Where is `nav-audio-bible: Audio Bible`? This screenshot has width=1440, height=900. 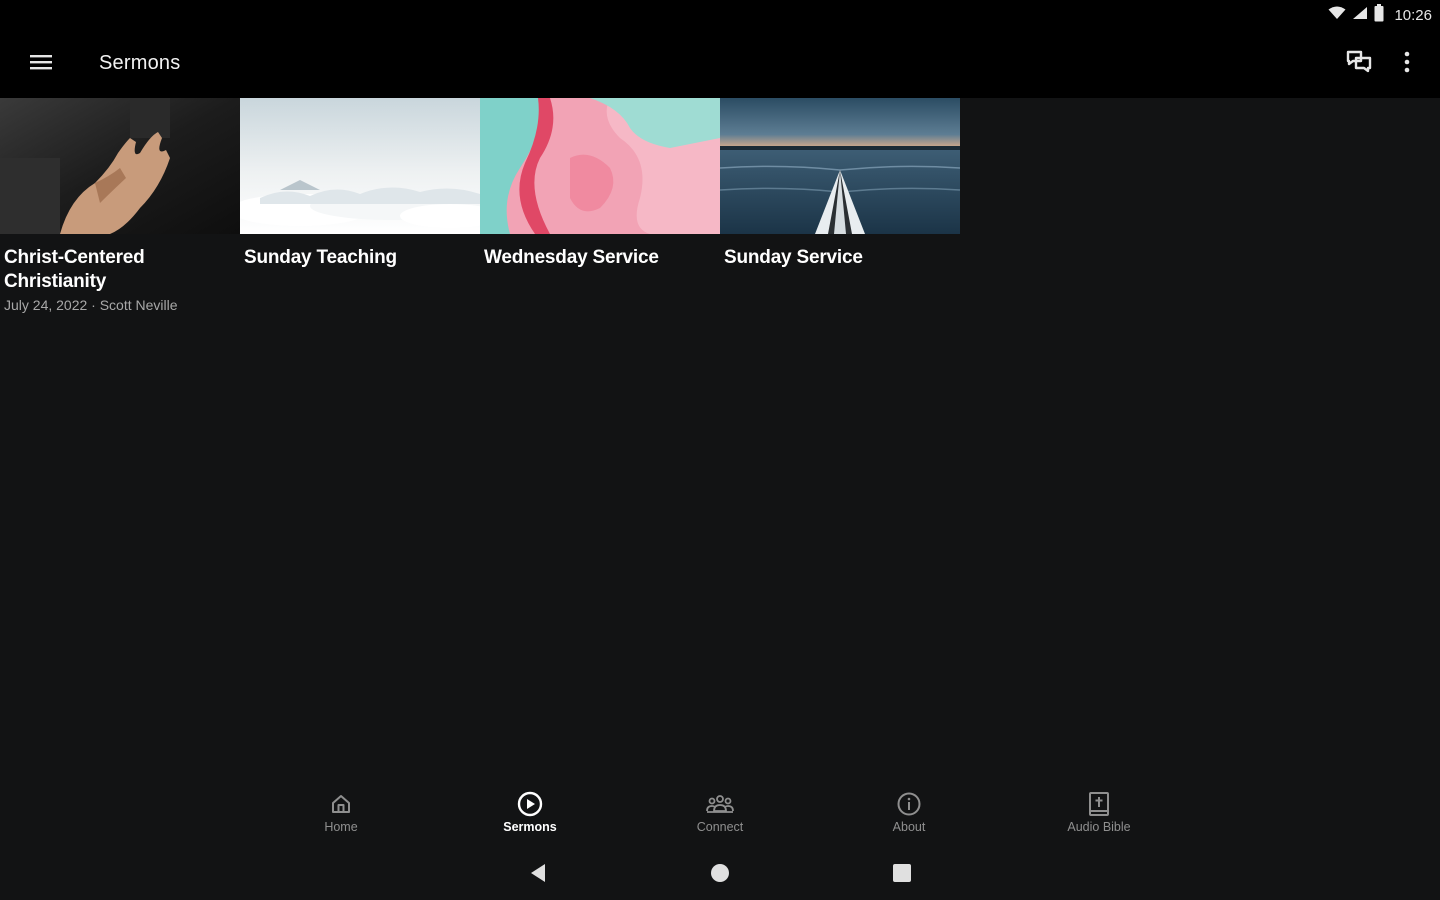
nav-audio-bible: Audio Bible is located at coordinates (1099, 818).